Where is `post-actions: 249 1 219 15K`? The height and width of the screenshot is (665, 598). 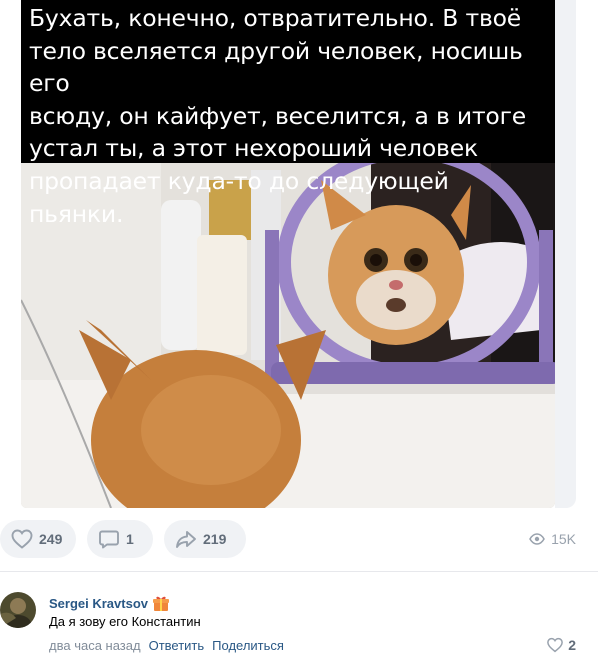
post-actions: 249 1 219 15K is located at coordinates (299, 539).